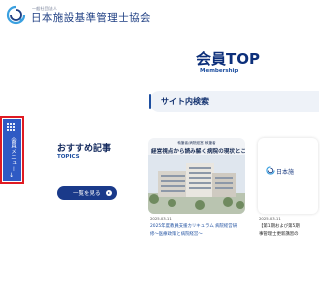  I want to click on arrow-right-icon, so click(109, 193).